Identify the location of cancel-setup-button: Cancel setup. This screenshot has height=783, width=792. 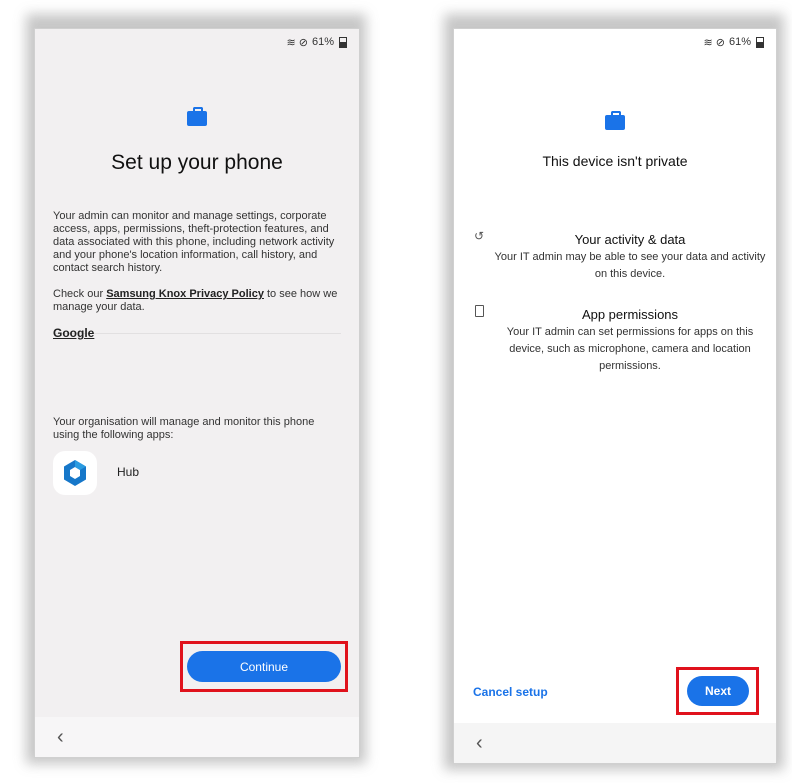
(510, 692).